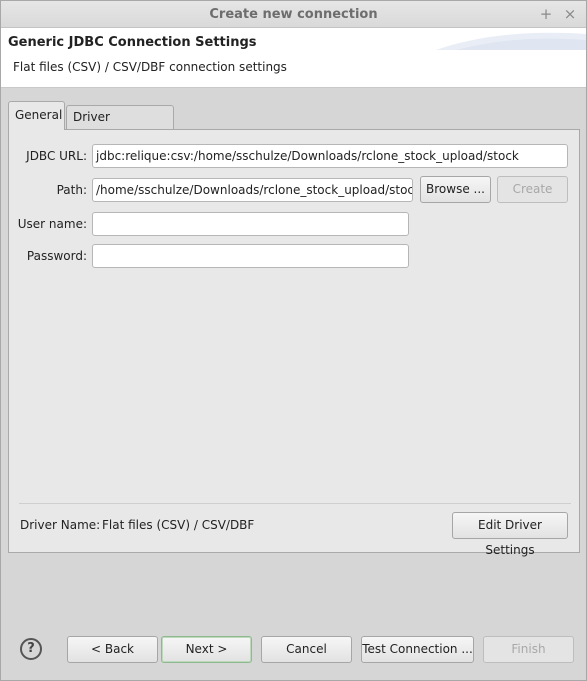  Describe the element at coordinates (178, 525) in the screenshot. I see `driver-name-value: Flat files (CSV) / CSV/DBF` at that location.